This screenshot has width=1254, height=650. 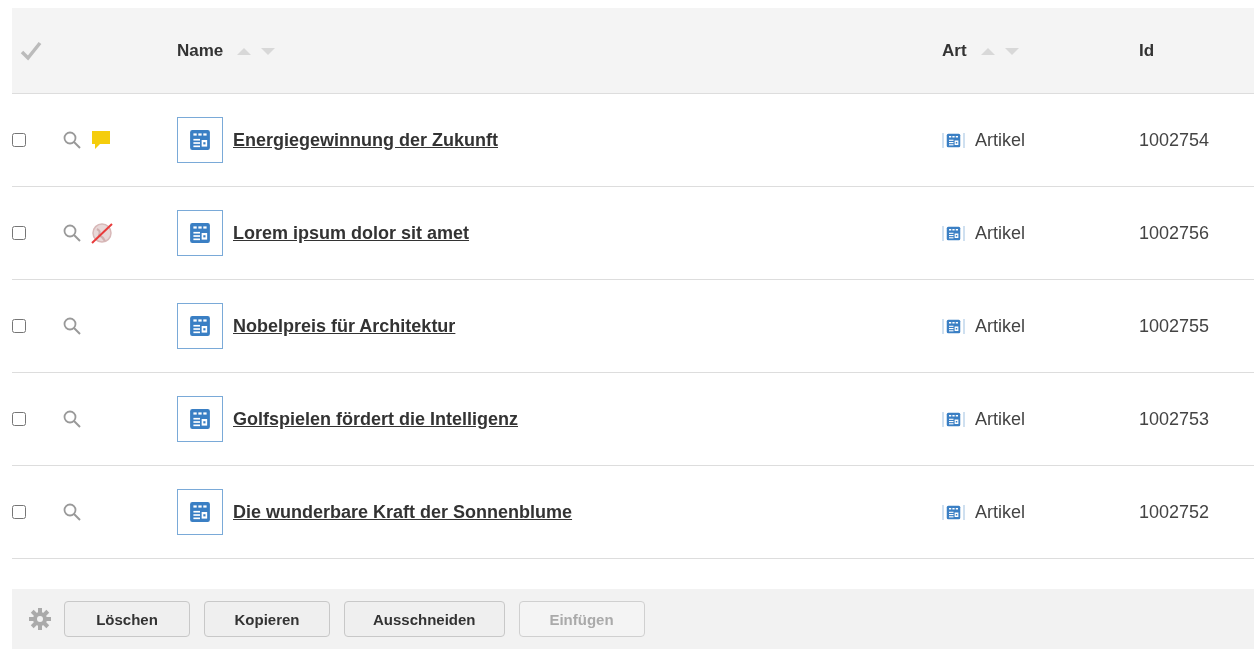 What do you see at coordinates (1174, 233) in the screenshot?
I see `id-cell-text: 1002756` at bounding box center [1174, 233].